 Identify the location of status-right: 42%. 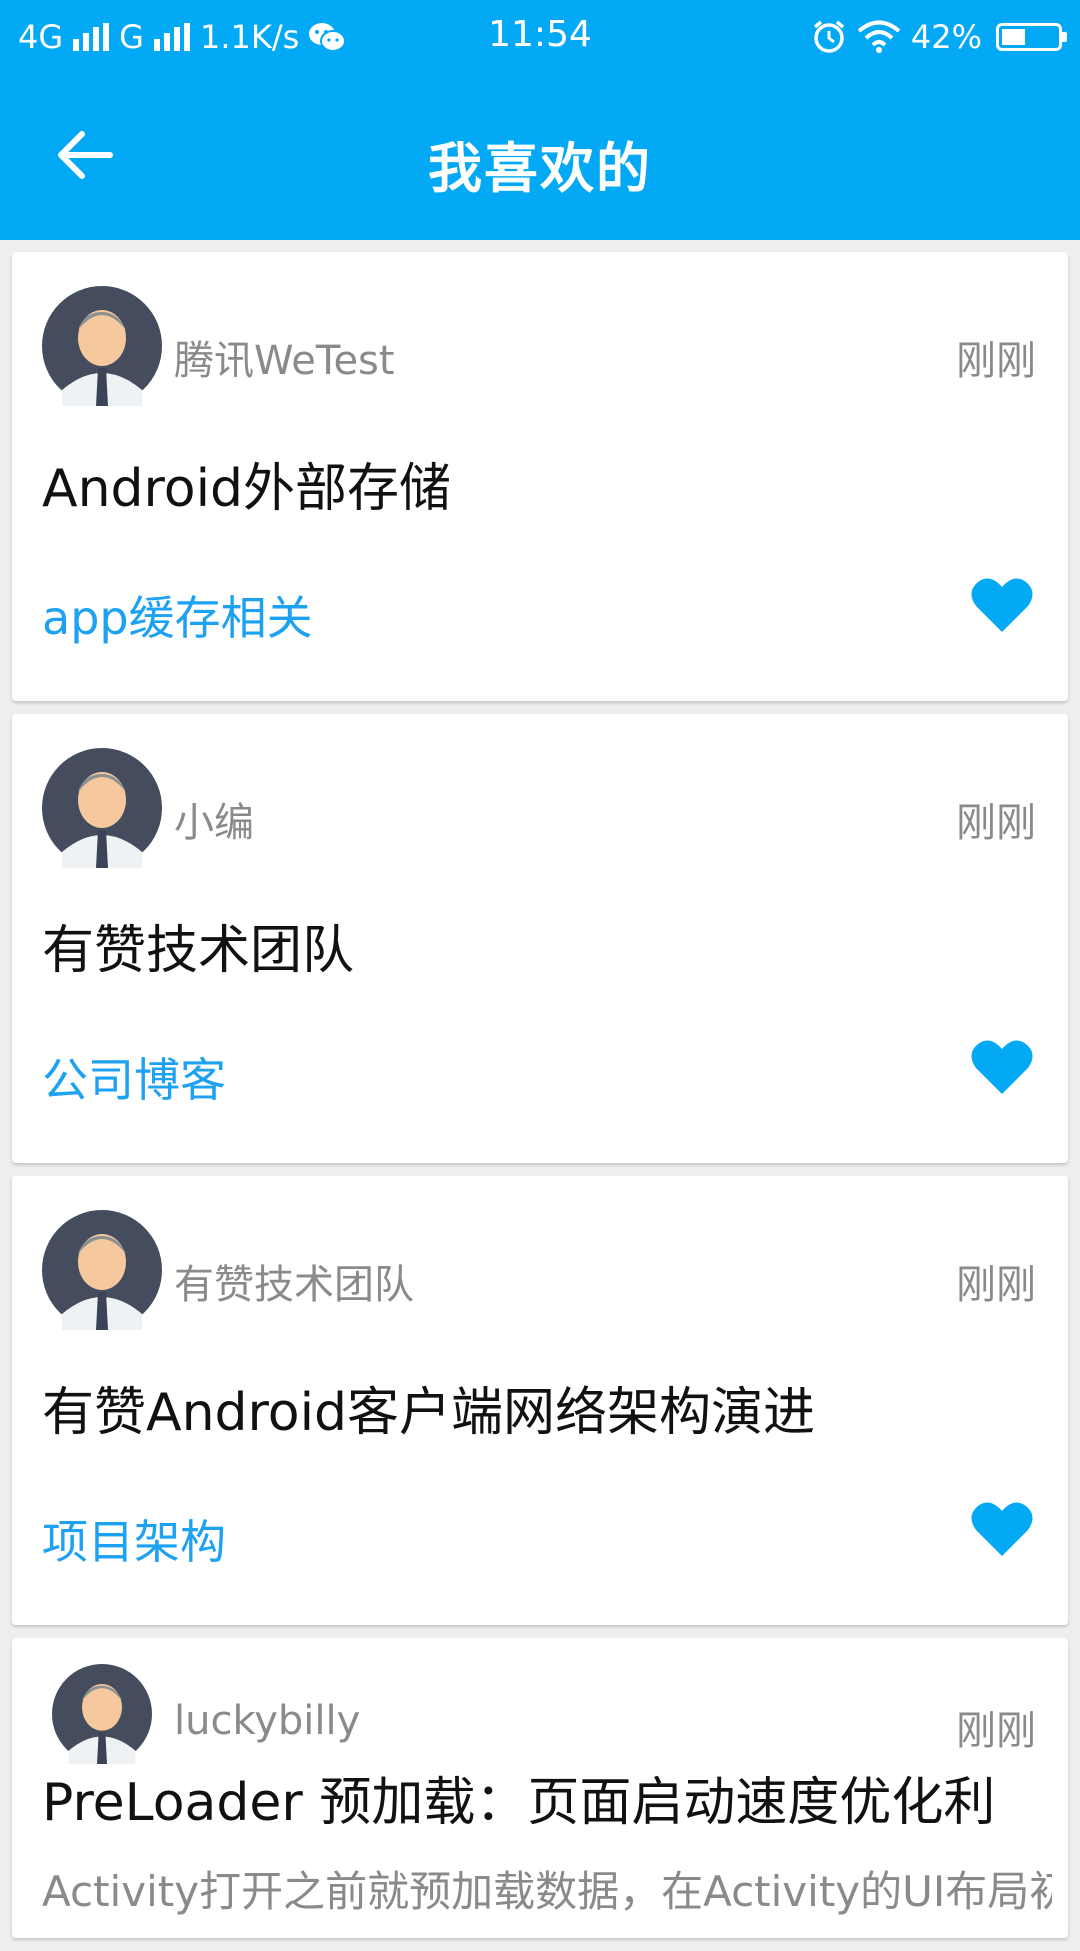
(939, 37).